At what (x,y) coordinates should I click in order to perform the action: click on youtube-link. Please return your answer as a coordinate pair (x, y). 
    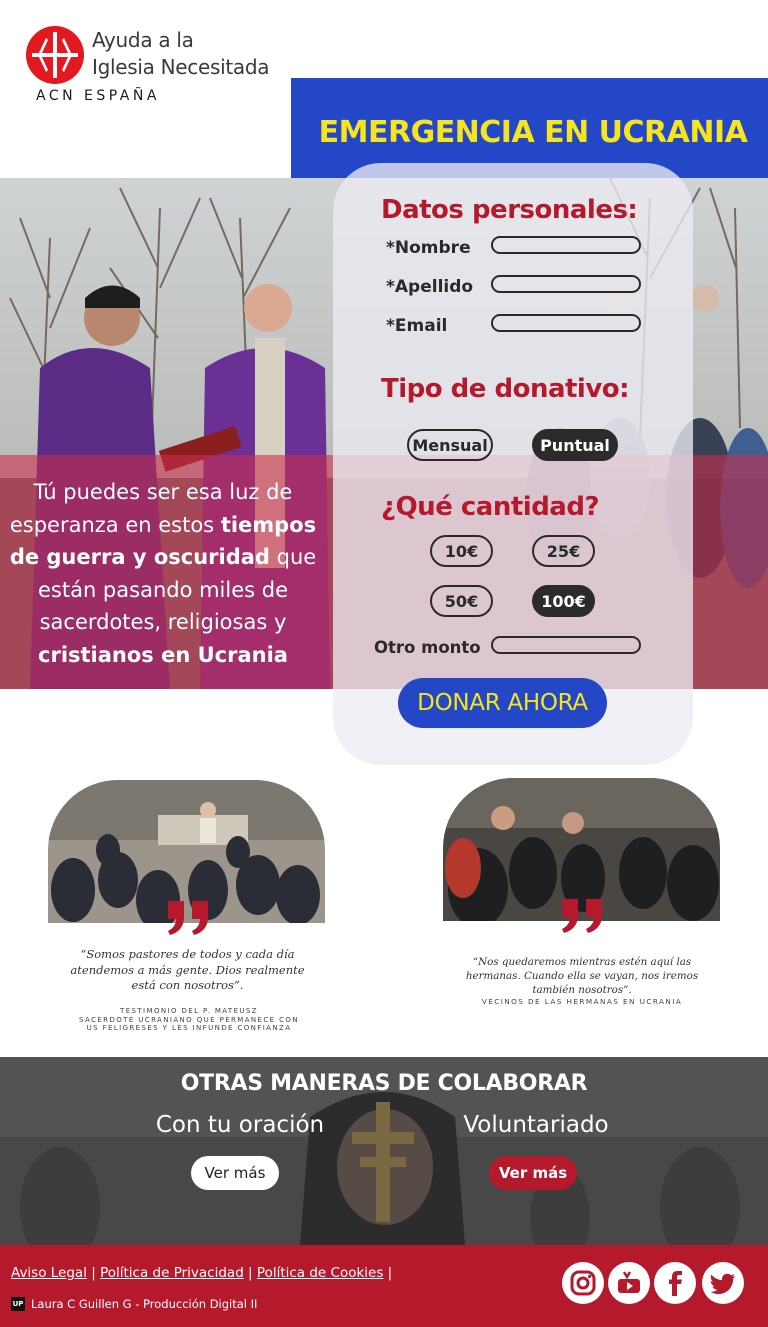
    Looking at the image, I should click on (629, 1283).